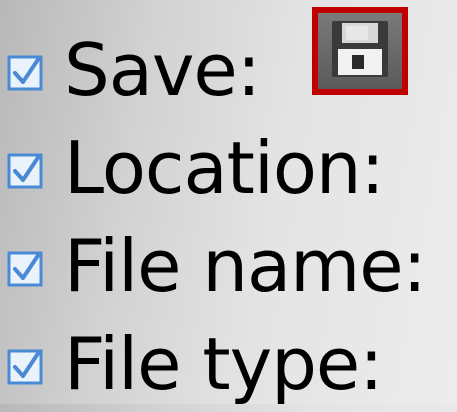 This screenshot has height=412, width=457. What do you see at coordinates (162, 70) in the screenshot?
I see `save-label: Save:` at bounding box center [162, 70].